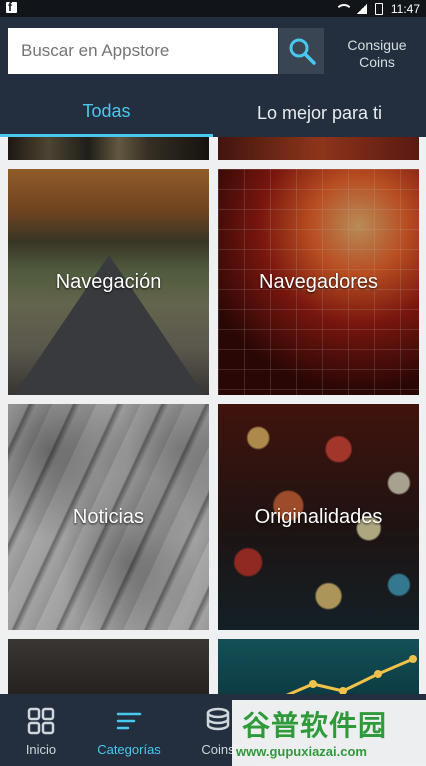 The image size is (426, 766). I want to click on category-label: Navegación, so click(108, 281).